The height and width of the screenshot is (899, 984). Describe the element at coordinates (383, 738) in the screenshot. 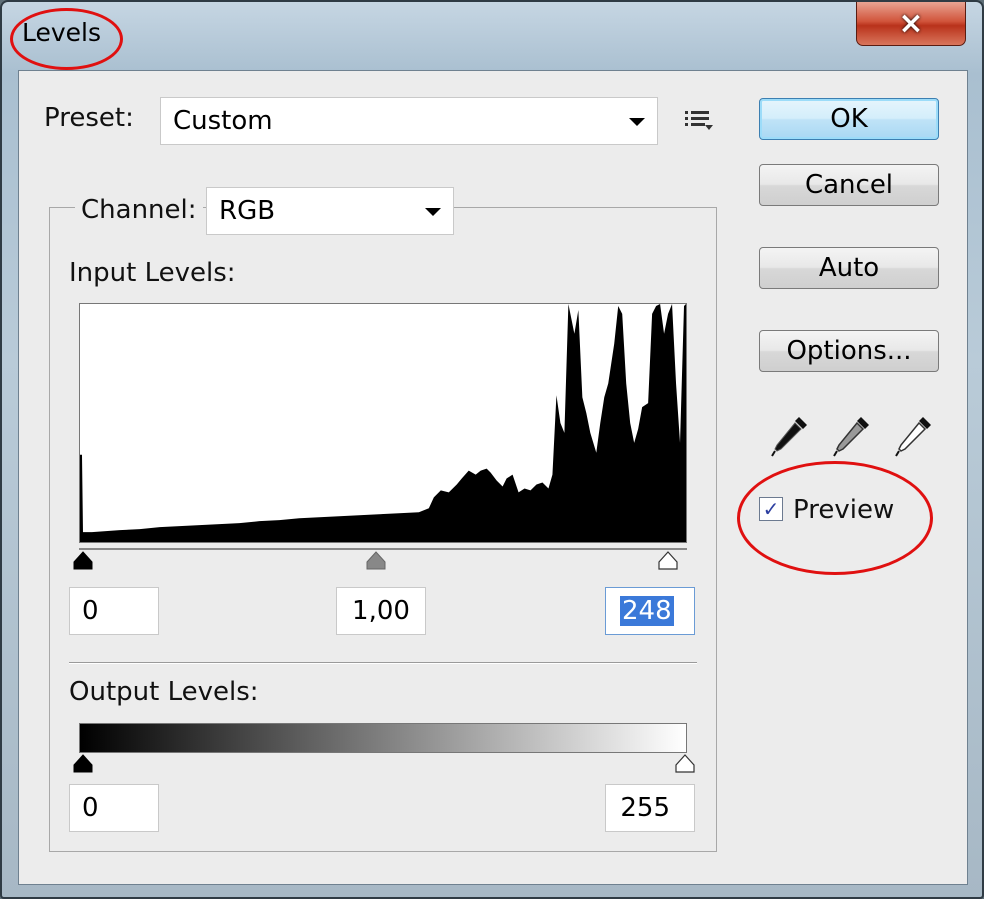

I see `output-gradient-bar` at that location.